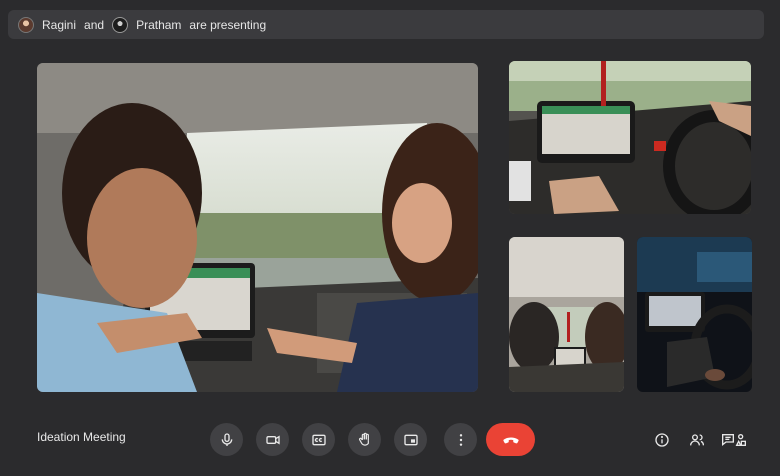  I want to click on hang-up-icon, so click(510, 440).